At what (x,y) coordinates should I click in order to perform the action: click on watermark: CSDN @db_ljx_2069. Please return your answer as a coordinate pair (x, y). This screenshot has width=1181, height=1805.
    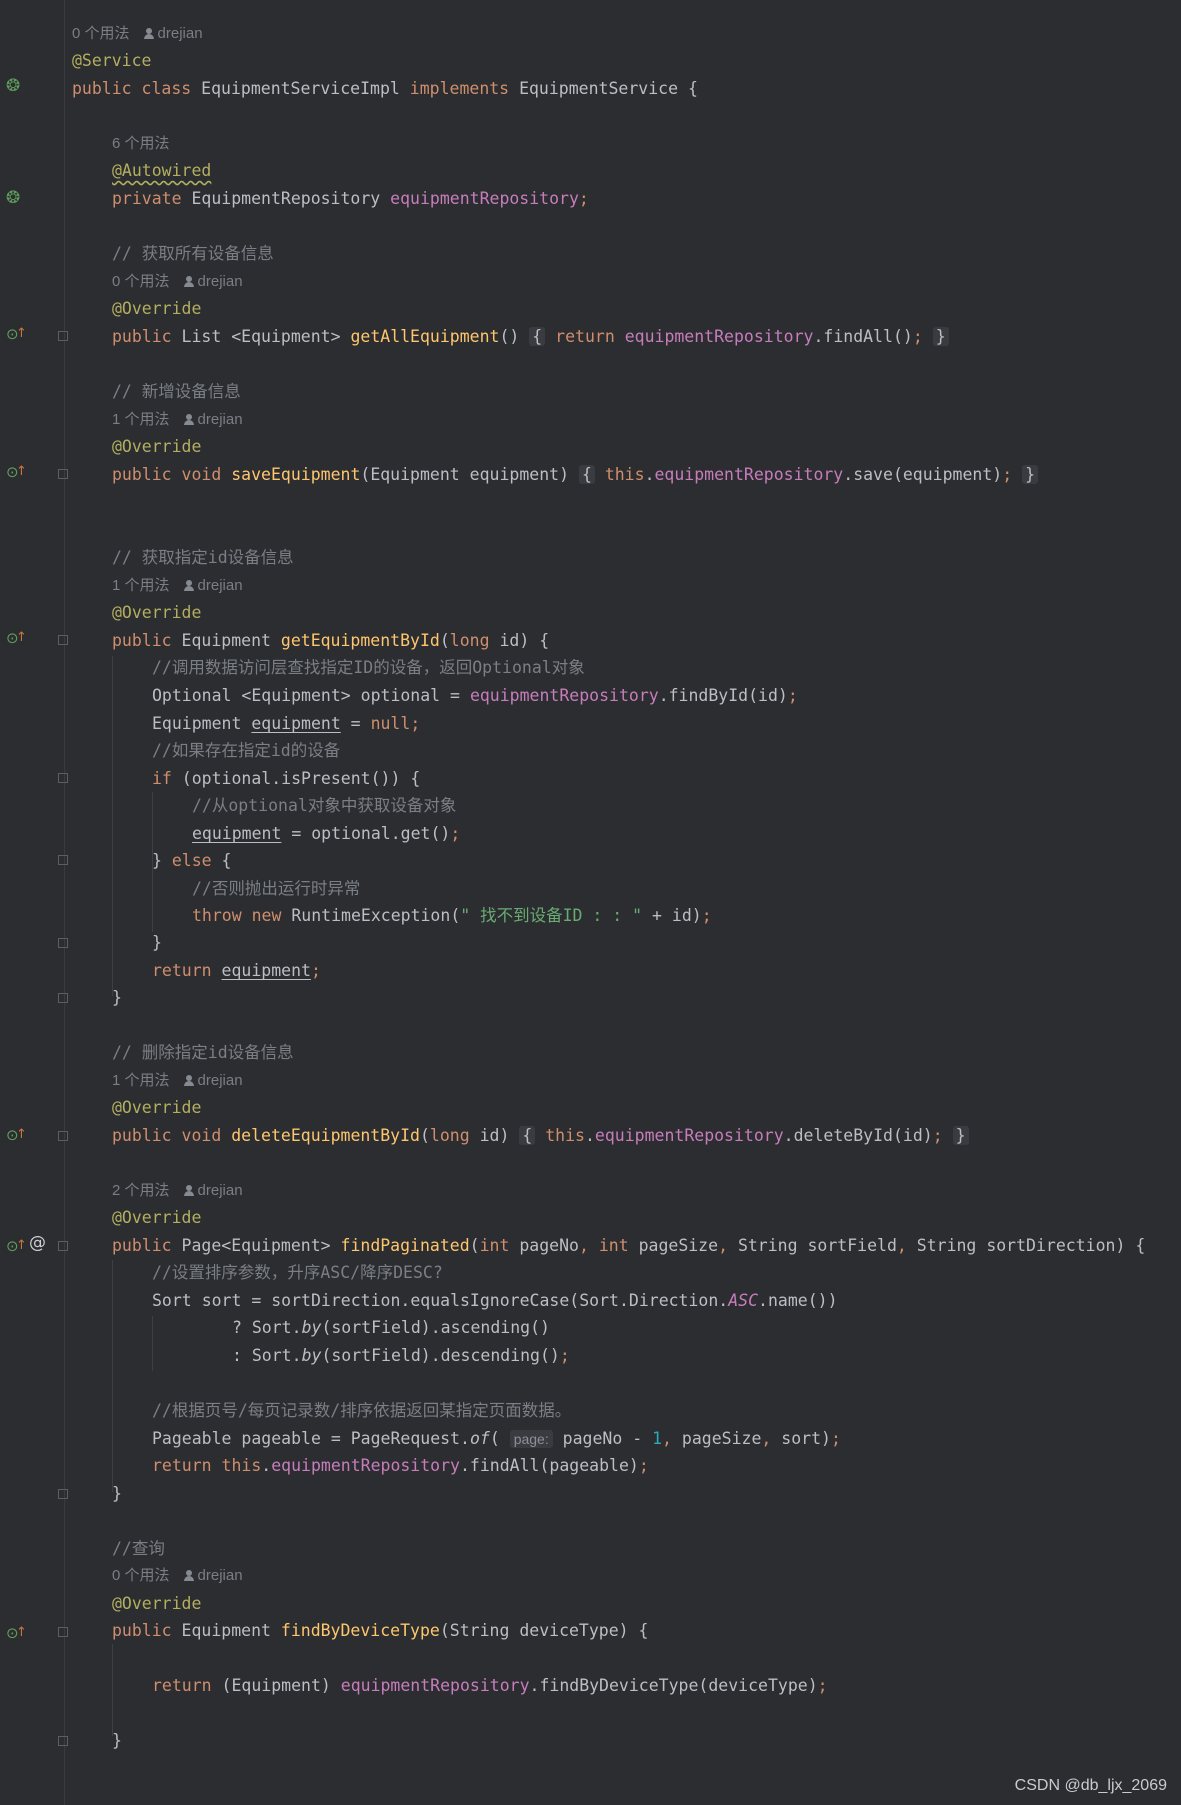
    Looking at the image, I should click on (1090, 1785).